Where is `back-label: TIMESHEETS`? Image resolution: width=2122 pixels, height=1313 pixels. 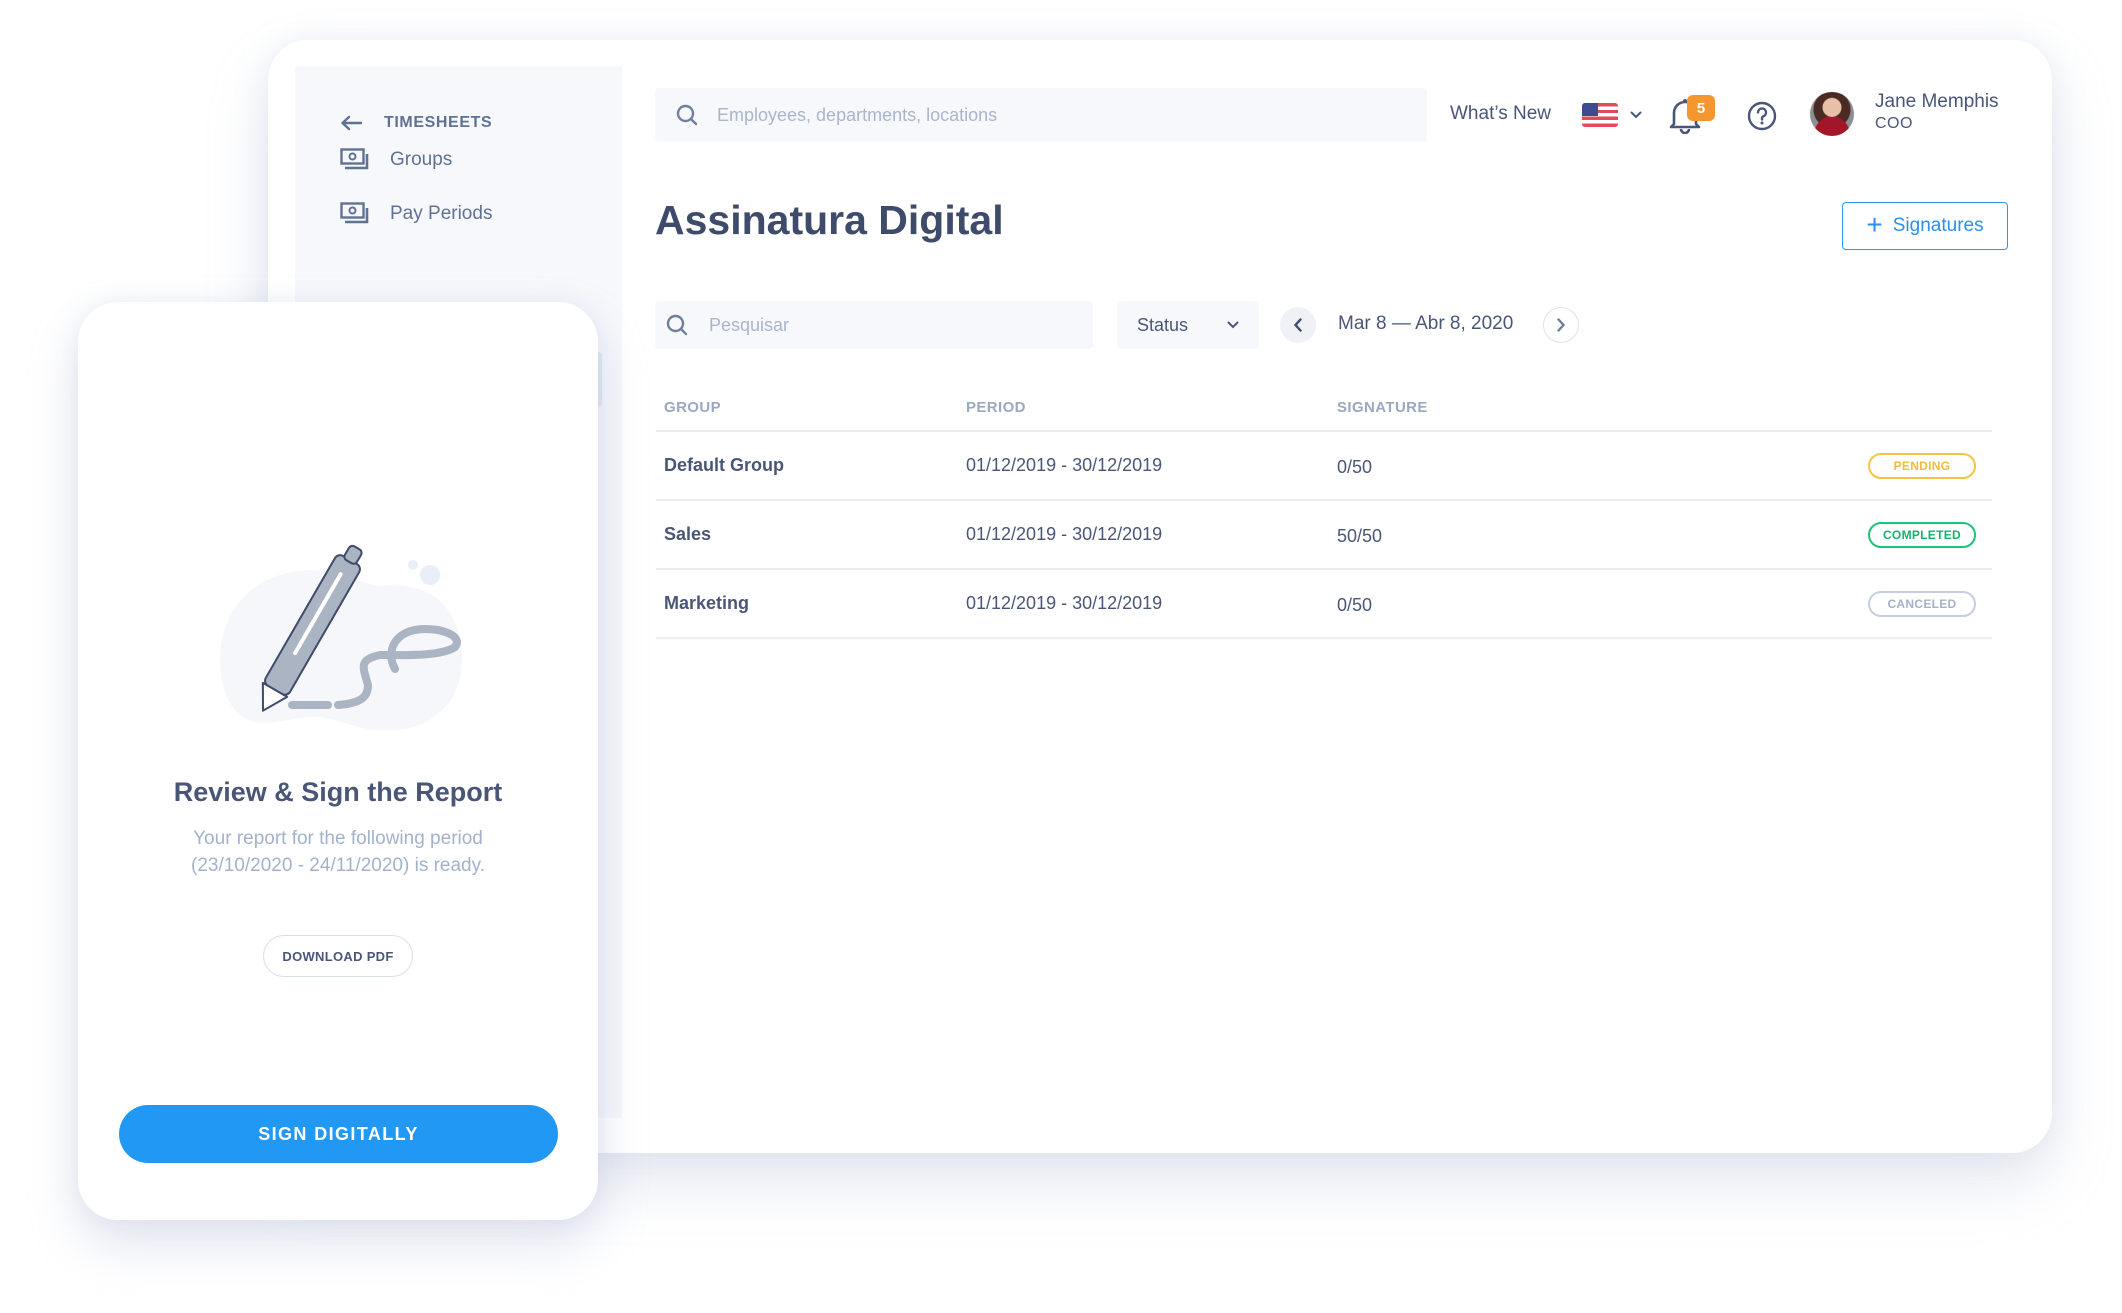
back-label: TIMESHEETS is located at coordinates (438, 122).